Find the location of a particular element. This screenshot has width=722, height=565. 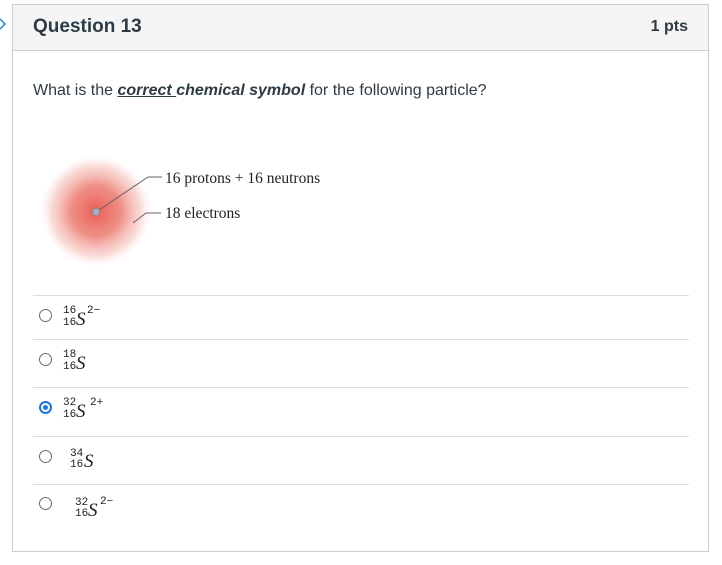

prompt-underlined-word: correct is located at coordinates (147, 90).